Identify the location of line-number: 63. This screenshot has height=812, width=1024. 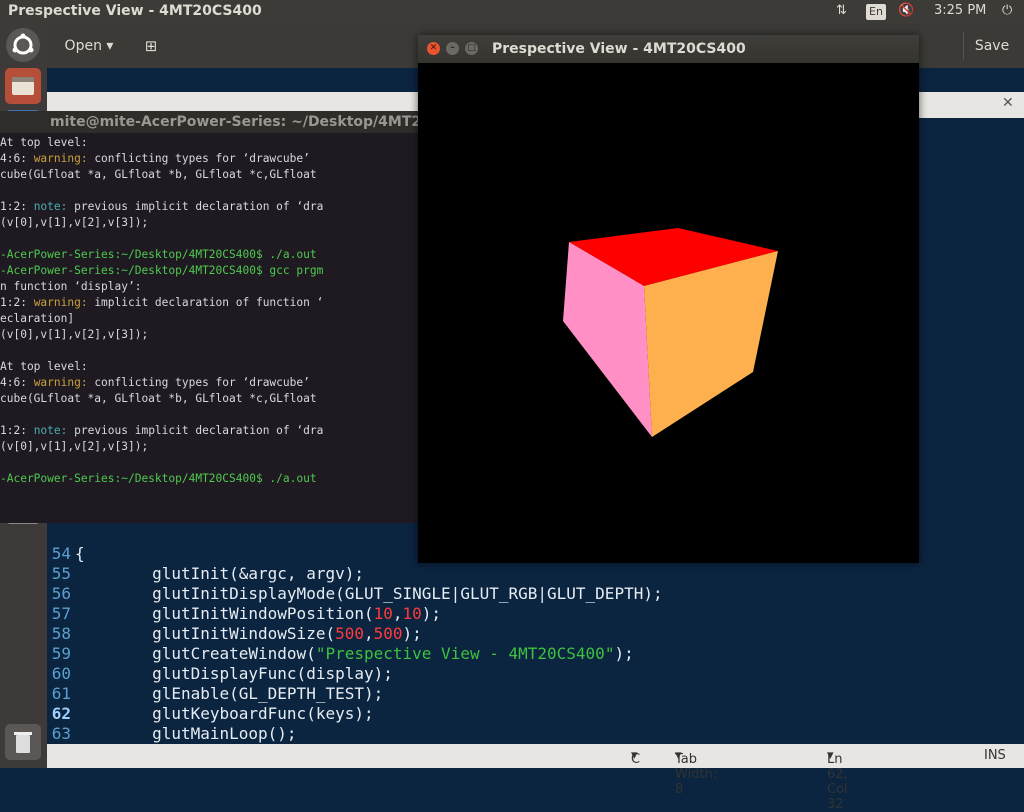
(61, 733).